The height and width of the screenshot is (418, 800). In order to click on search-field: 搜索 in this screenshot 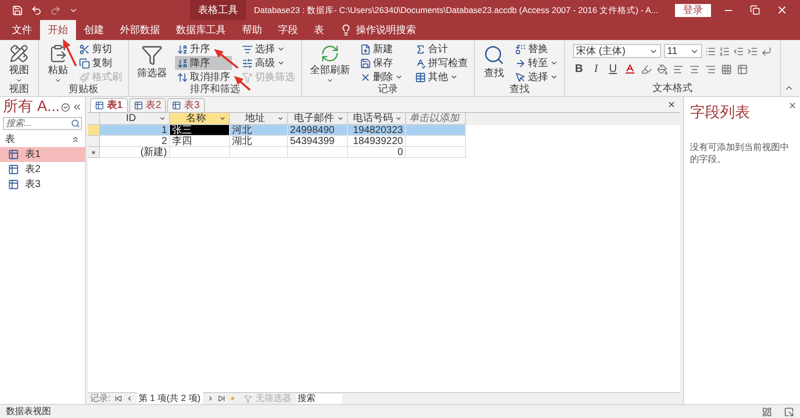, I will do `click(319, 399)`.